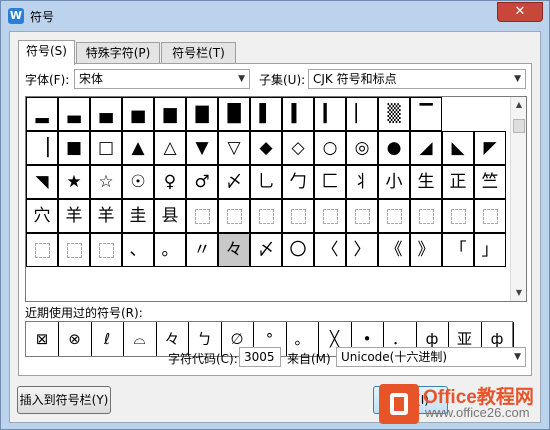 The height and width of the screenshot is (430, 550). What do you see at coordinates (46, 52) in the screenshot?
I see `tab-symbols: 符号(S)` at bounding box center [46, 52].